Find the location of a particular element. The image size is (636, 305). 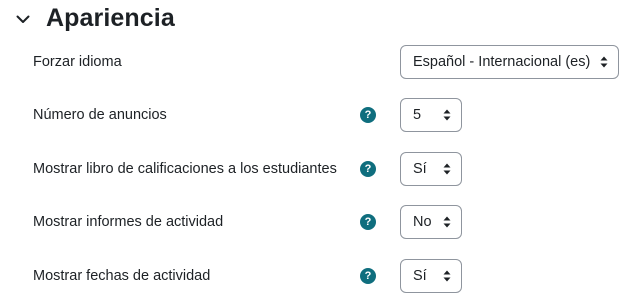

section-title: Apariencia is located at coordinates (110, 17).